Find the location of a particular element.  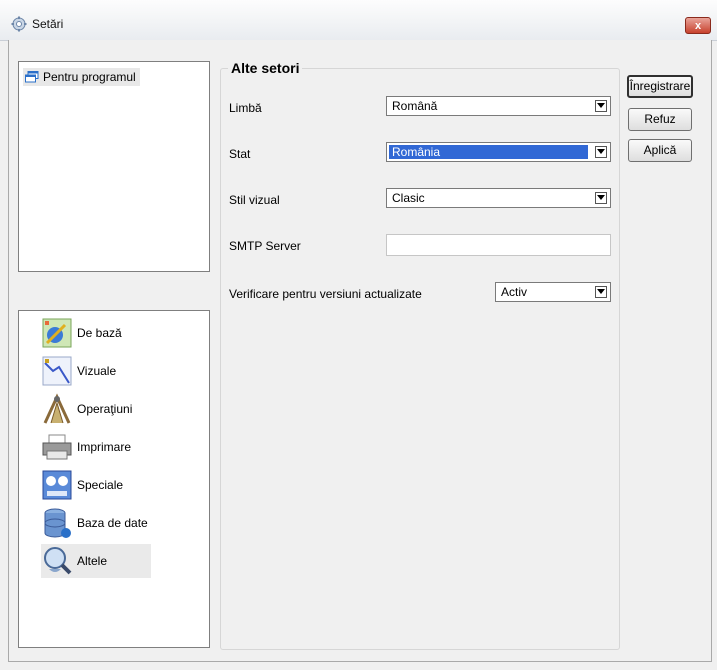

category-label: Operaţiuni is located at coordinates (105, 409).